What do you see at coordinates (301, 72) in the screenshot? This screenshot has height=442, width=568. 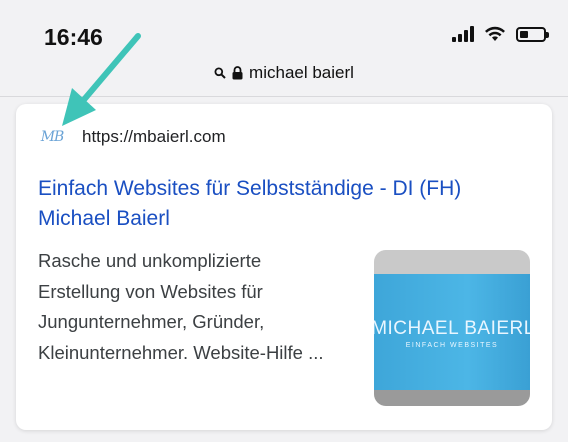 I see `address-bar-text: michael baierl` at bounding box center [301, 72].